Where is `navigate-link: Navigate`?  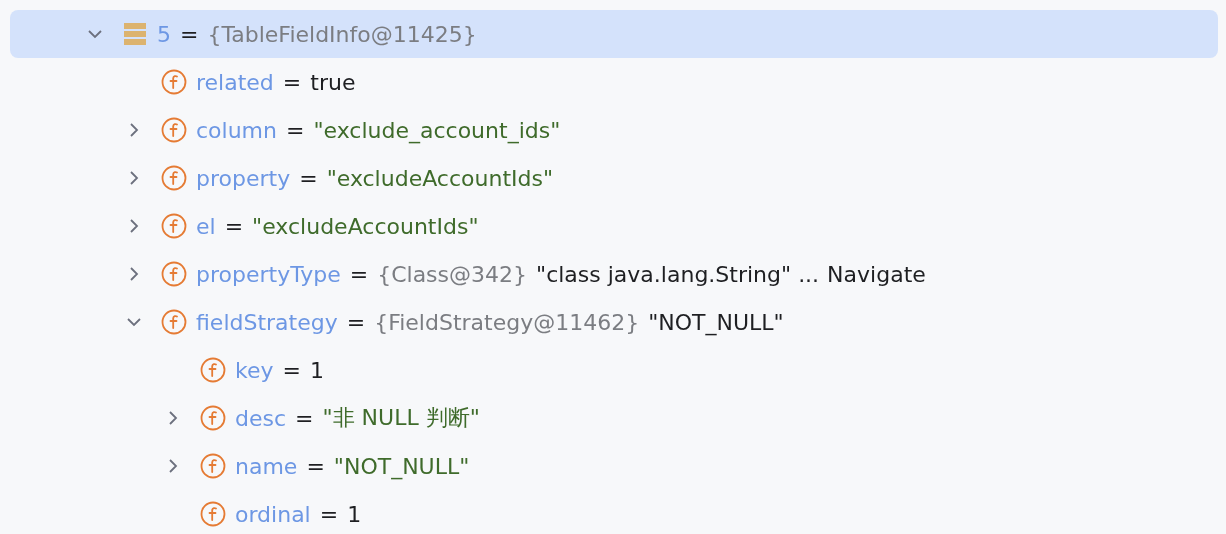
navigate-link: Navigate is located at coordinates (876, 274).